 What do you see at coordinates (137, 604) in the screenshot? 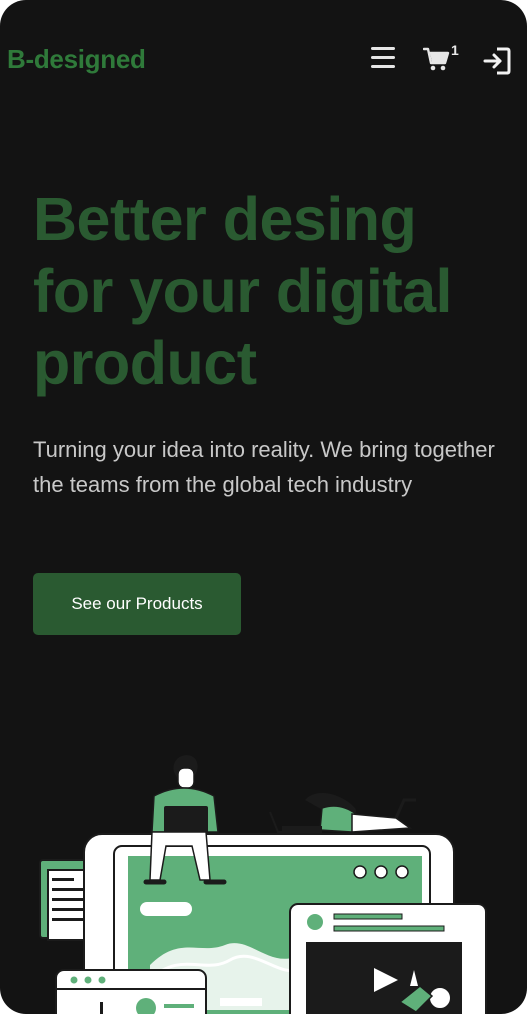
I see `see-products-button: See our Products` at bounding box center [137, 604].